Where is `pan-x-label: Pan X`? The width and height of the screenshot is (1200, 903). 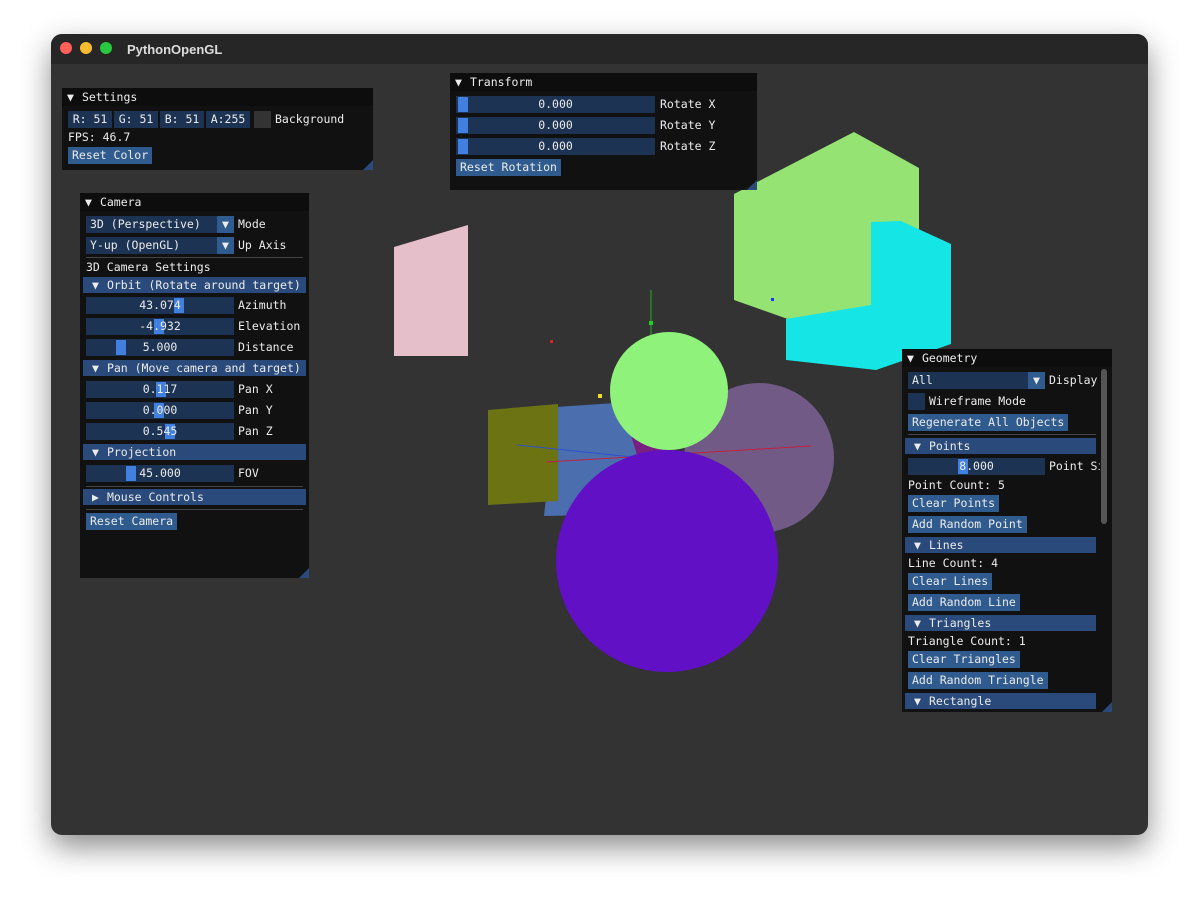 pan-x-label: Pan X is located at coordinates (255, 389).